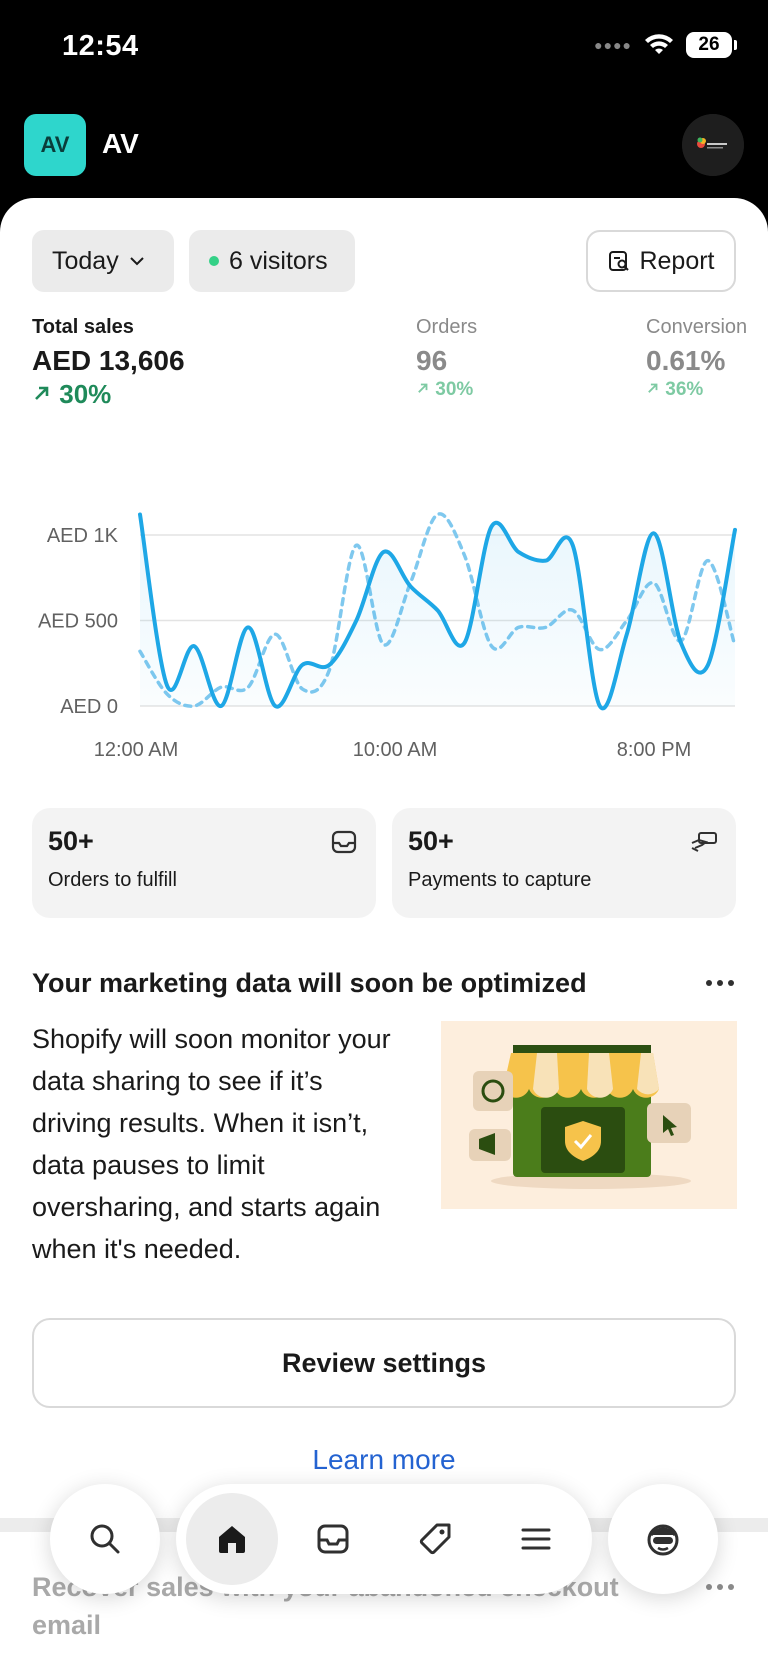 The width and height of the screenshot is (768, 1662). Describe the element at coordinates (108, 360) in the screenshot. I see `metric-value: AED 13,606` at that location.